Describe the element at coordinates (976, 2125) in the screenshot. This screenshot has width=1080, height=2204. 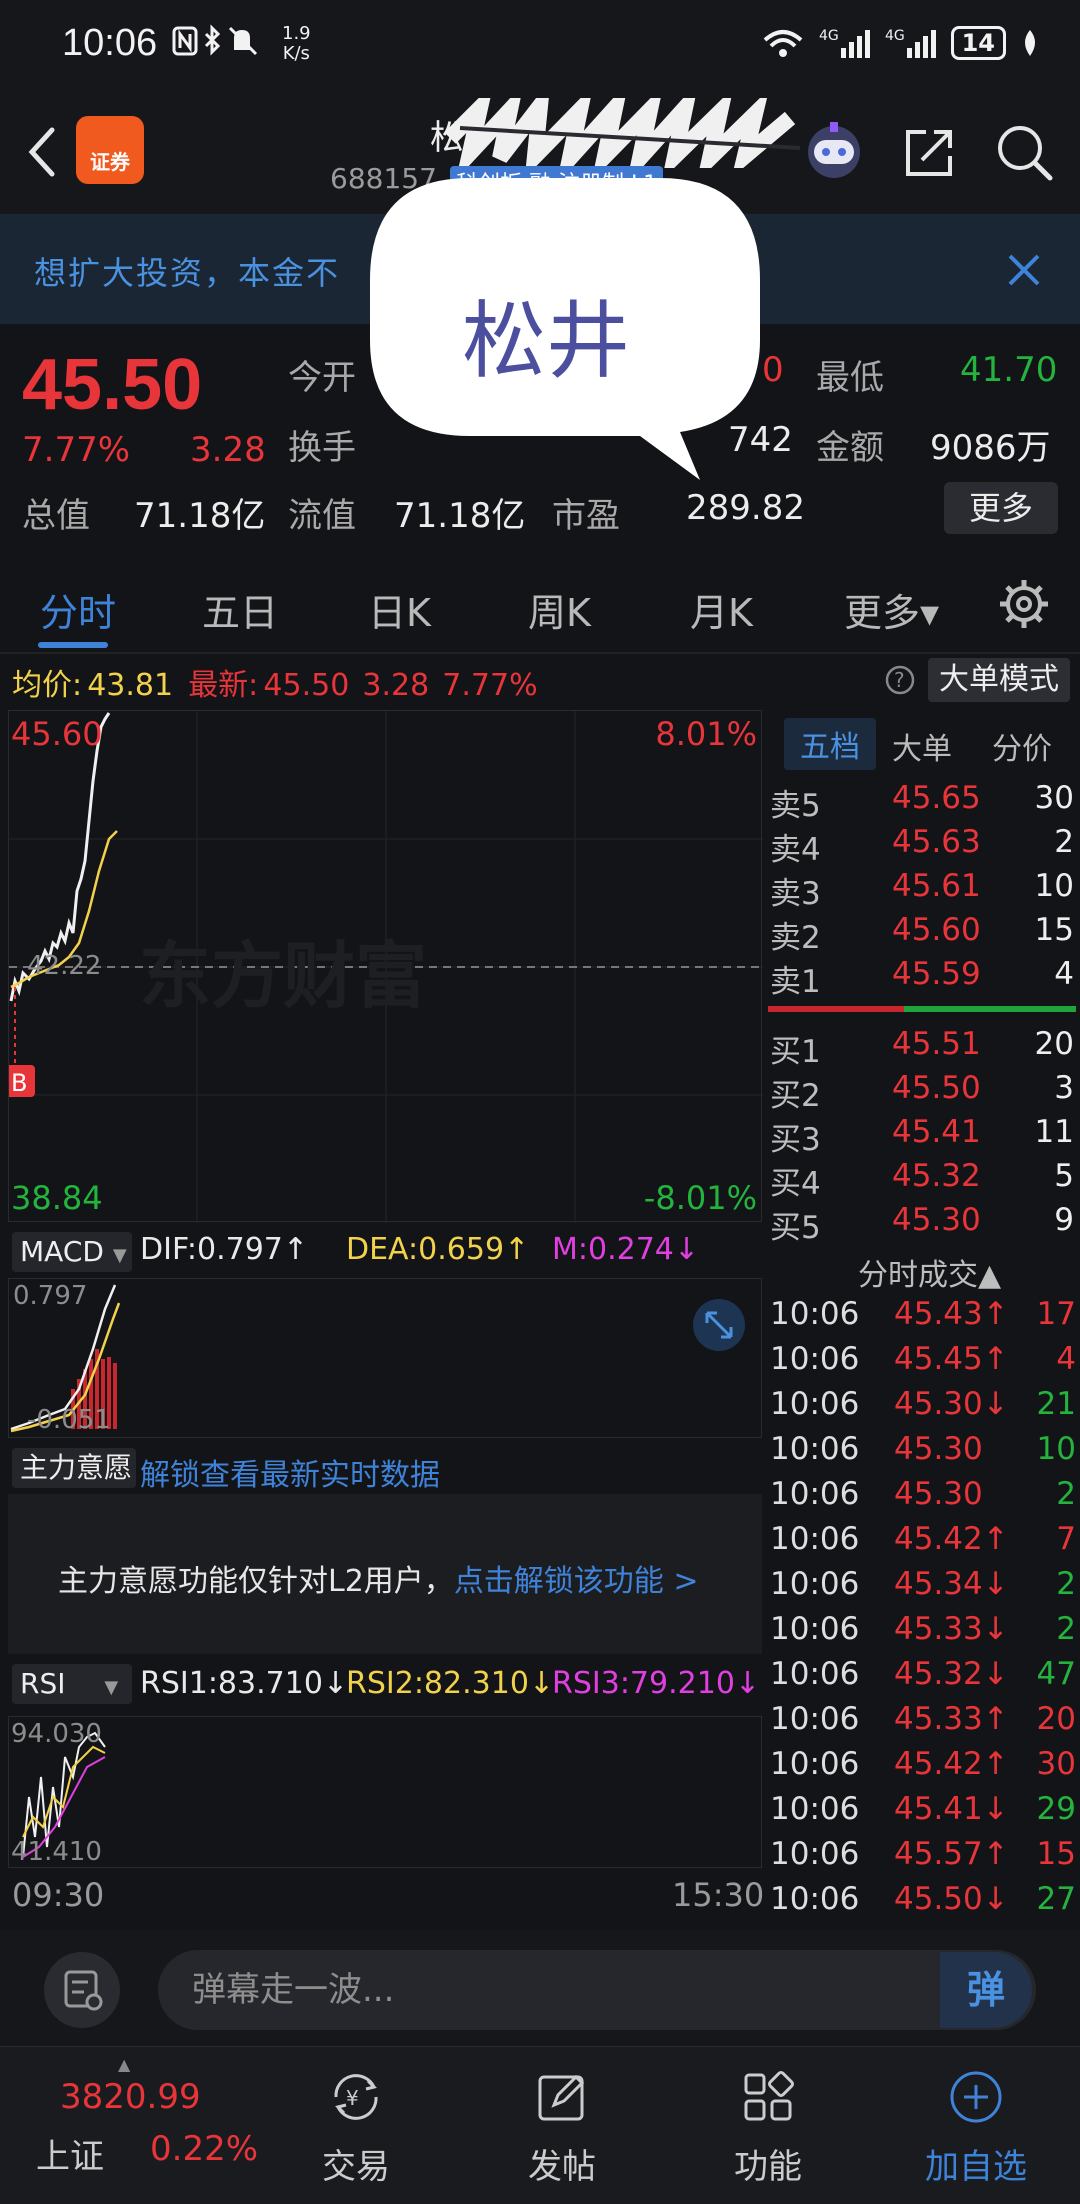
I see `nav-add-watchlist: 加自选` at that location.